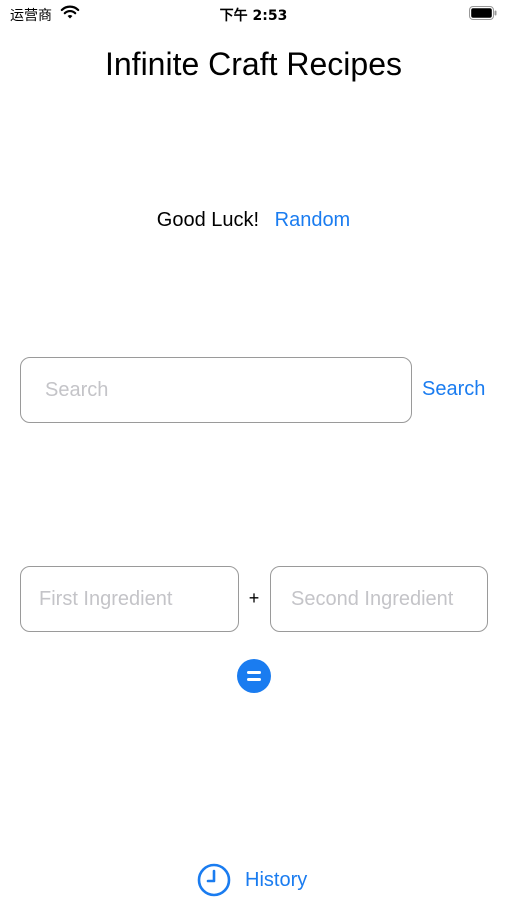  I want to click on first-ingredient-input, so click(129, 599).